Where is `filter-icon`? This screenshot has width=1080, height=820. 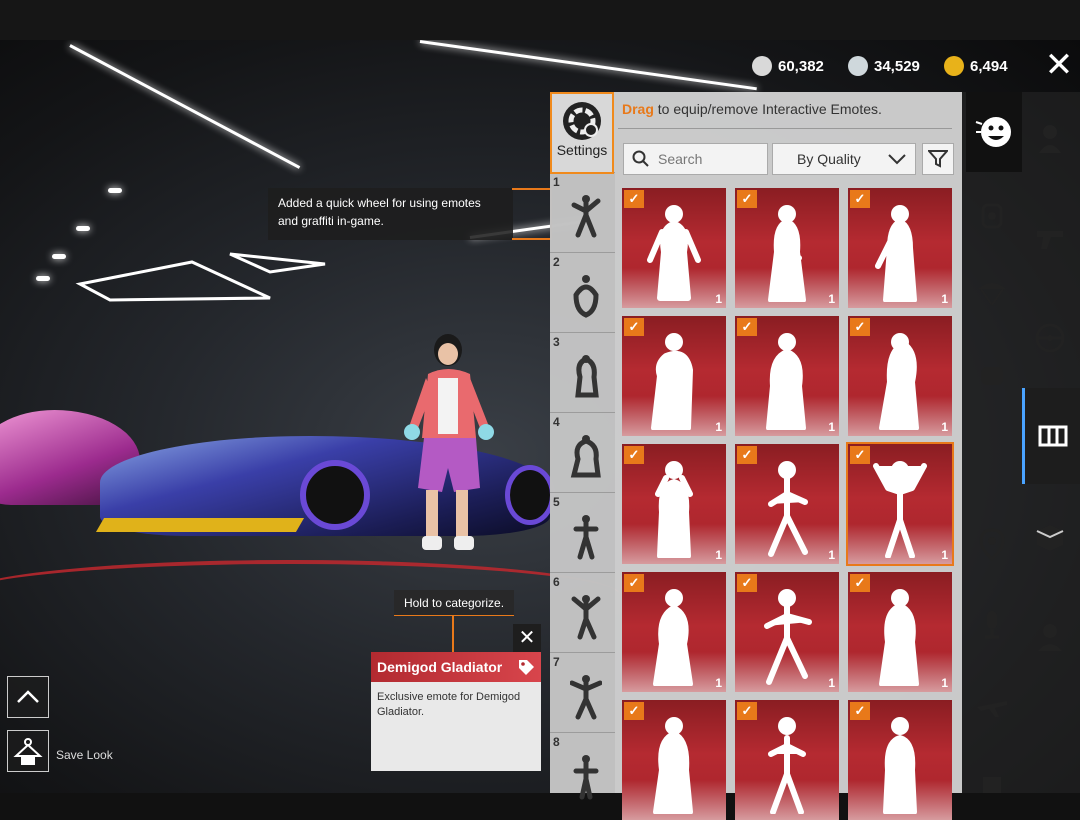
filter-icon is located at coordinates (938, 159).